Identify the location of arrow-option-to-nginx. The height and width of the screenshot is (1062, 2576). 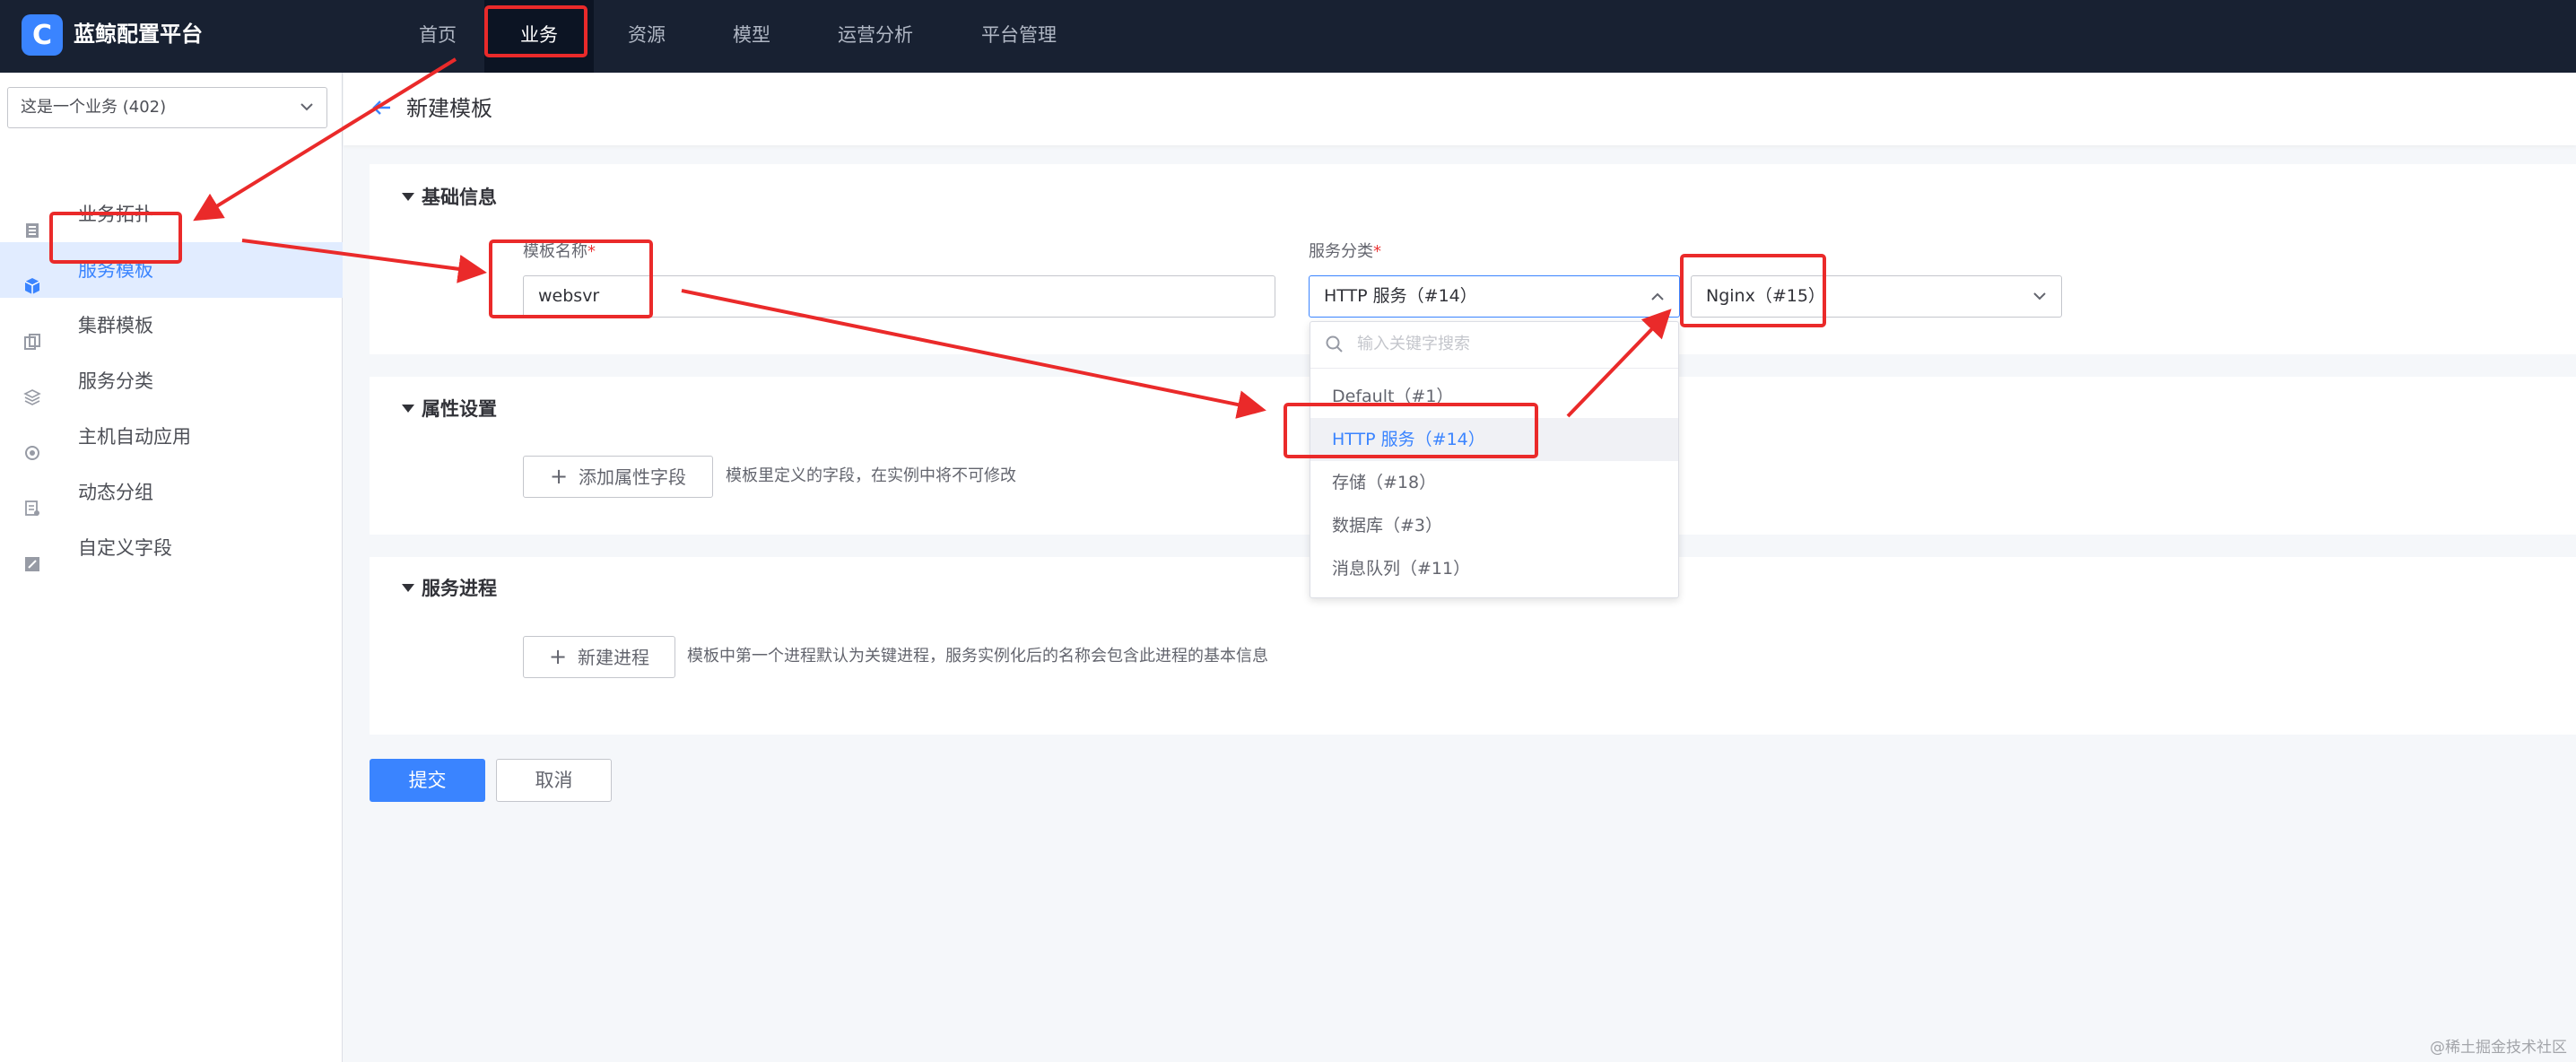
(1619, 364).